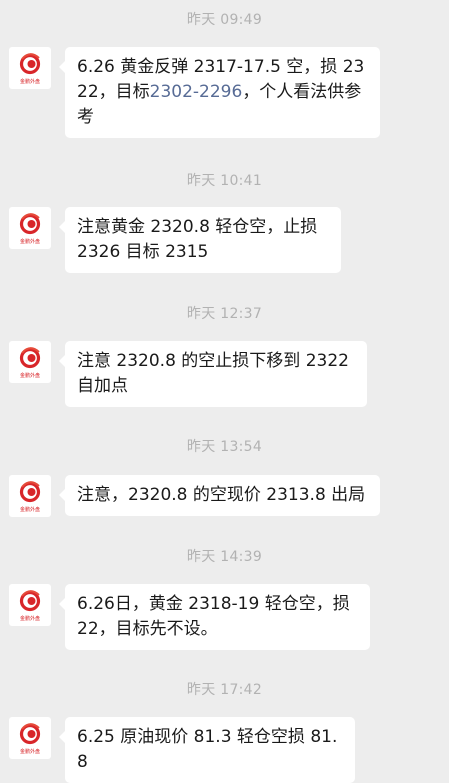 This screenshot has height=783, width=449. I want to click on message-text: 6.25 原油现价 81.3 轻仓空损 81.8, so click(207, 749).